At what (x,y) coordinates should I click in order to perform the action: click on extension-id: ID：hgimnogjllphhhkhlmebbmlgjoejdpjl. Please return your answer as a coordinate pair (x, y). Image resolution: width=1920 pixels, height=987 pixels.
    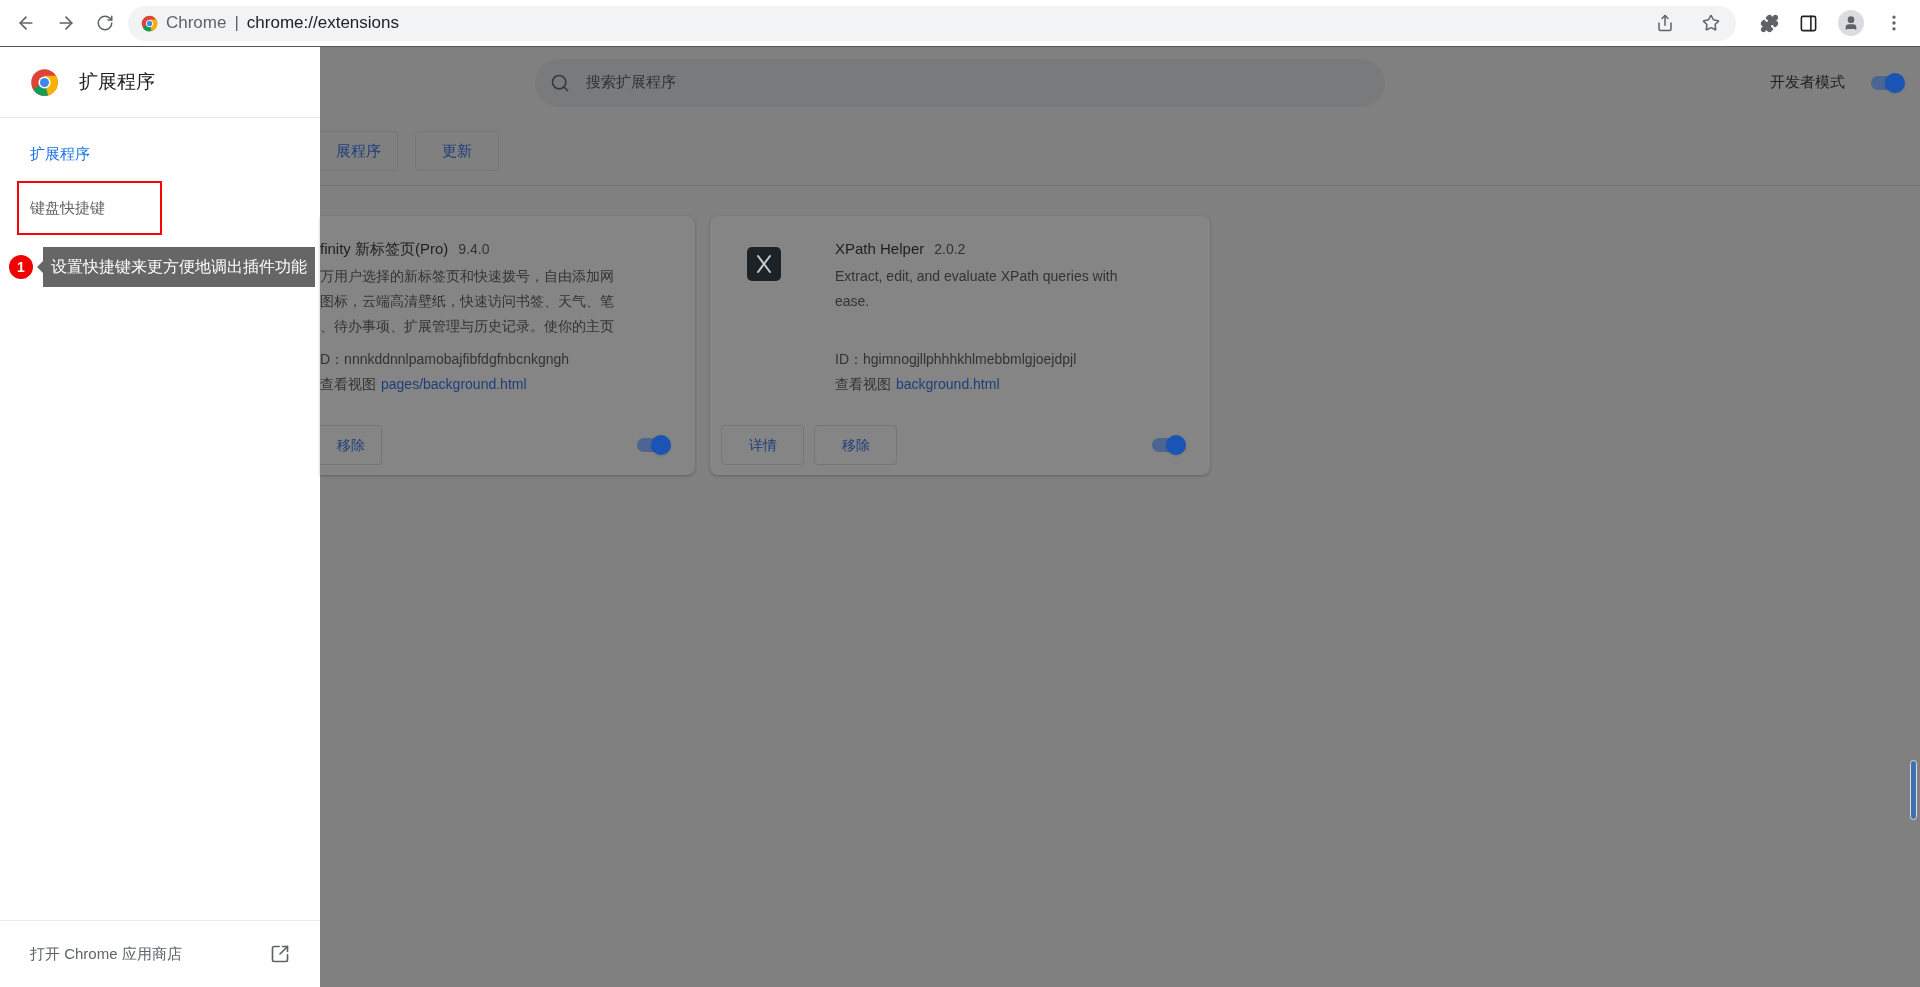
    Looking at the image, I should click on (956, 359).